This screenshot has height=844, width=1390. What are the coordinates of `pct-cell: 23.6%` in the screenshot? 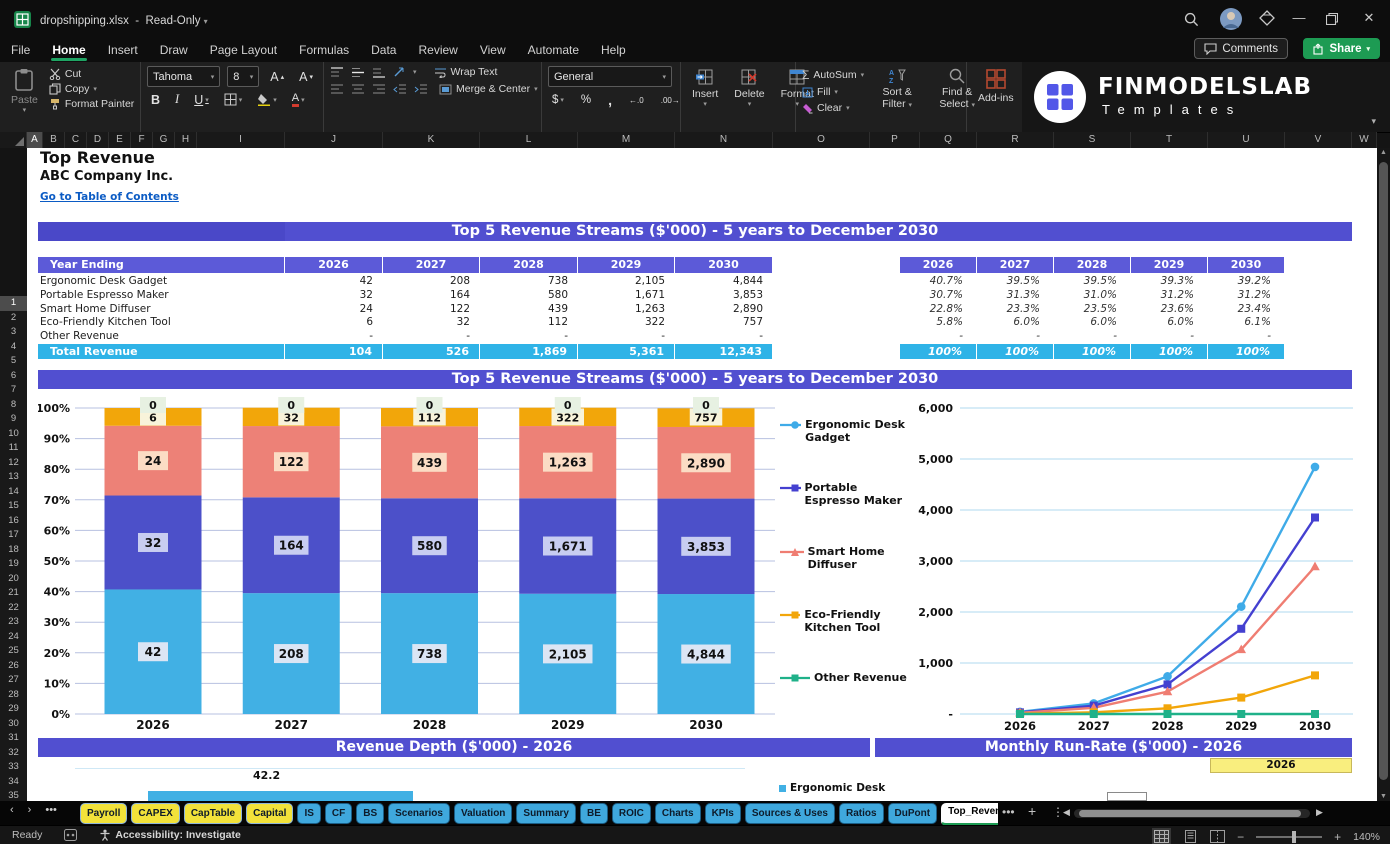 It's located at (1169, 310).